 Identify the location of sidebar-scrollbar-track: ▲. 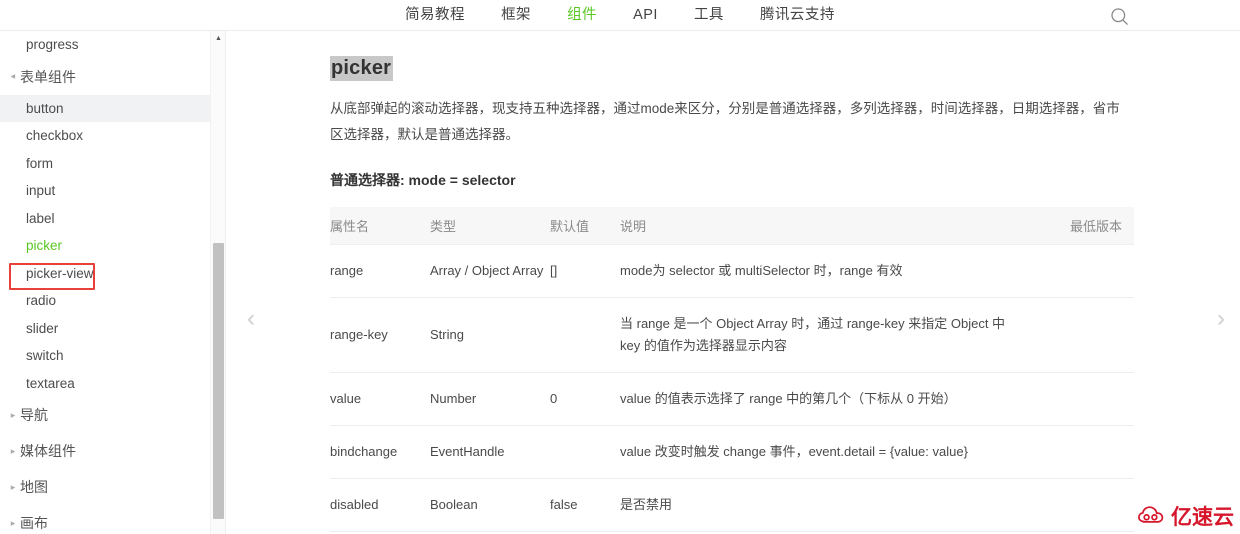
(217, 282).